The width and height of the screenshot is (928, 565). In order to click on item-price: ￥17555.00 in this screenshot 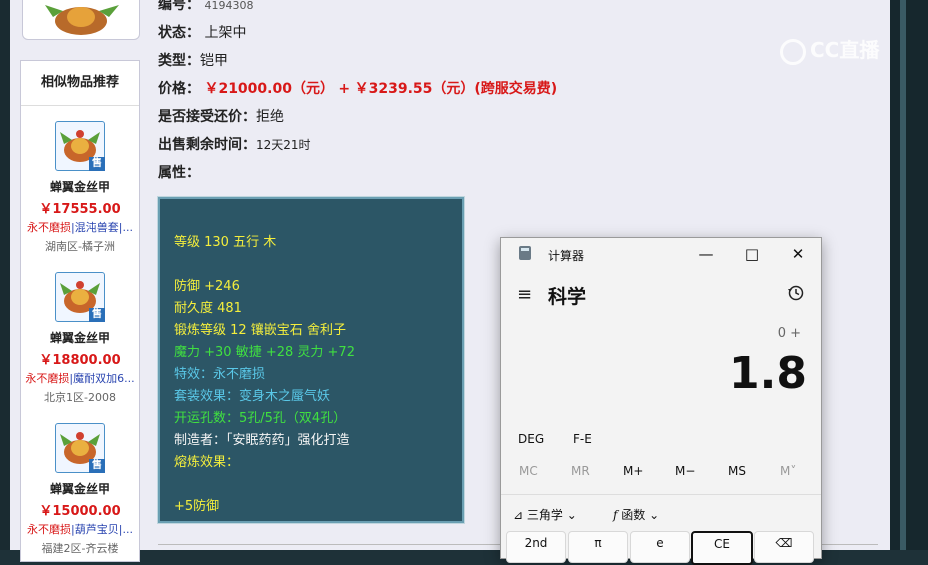, I will do `click(80, 209)`.